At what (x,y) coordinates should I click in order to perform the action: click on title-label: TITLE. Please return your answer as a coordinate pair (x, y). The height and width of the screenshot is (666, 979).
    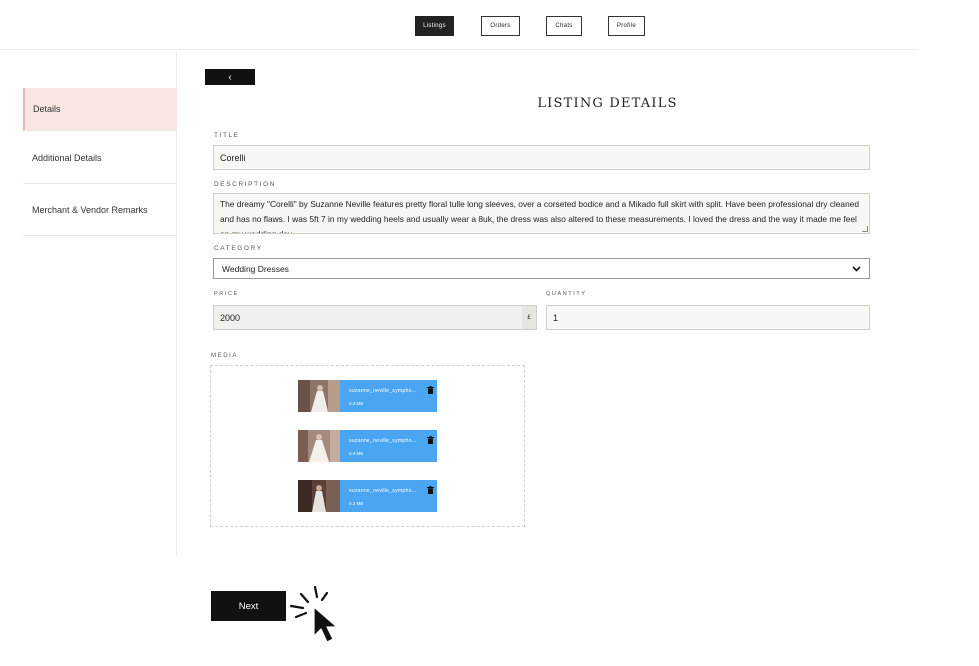
    Looking at the image, I should click on (227, 135).